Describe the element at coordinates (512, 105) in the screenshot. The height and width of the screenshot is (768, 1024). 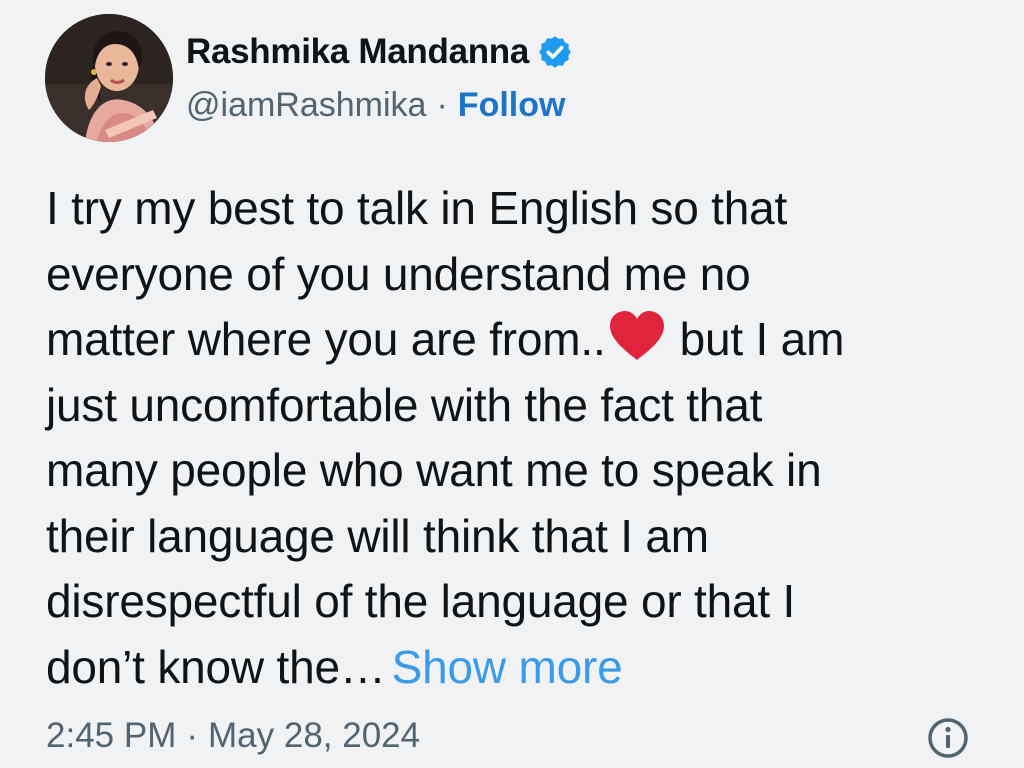
I see `follow-button: Follow` at that location.